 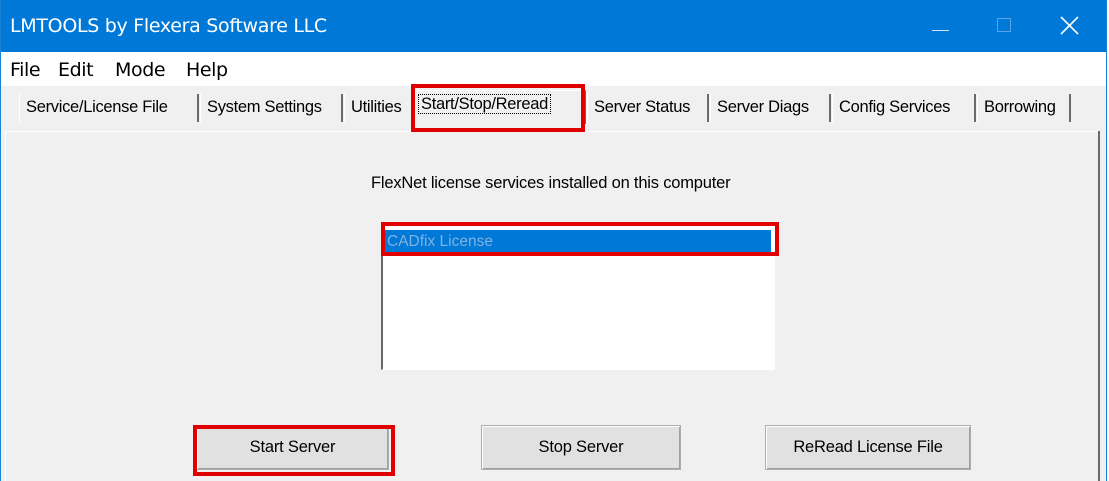 I want to click on maximize-button, so click(x=1004, y=26).